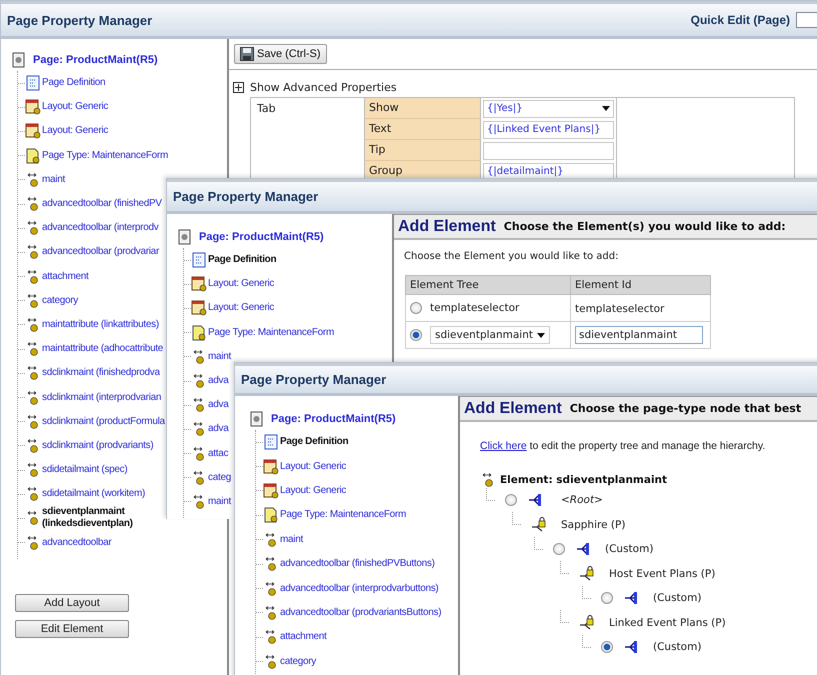 Image resolution: width=817 pixels, height=675 pixels. What do you see at coordinates (662, 574) in the screenshot?
I see `node-label: Host Event Plans (P)` at bounding box center [662, 574].